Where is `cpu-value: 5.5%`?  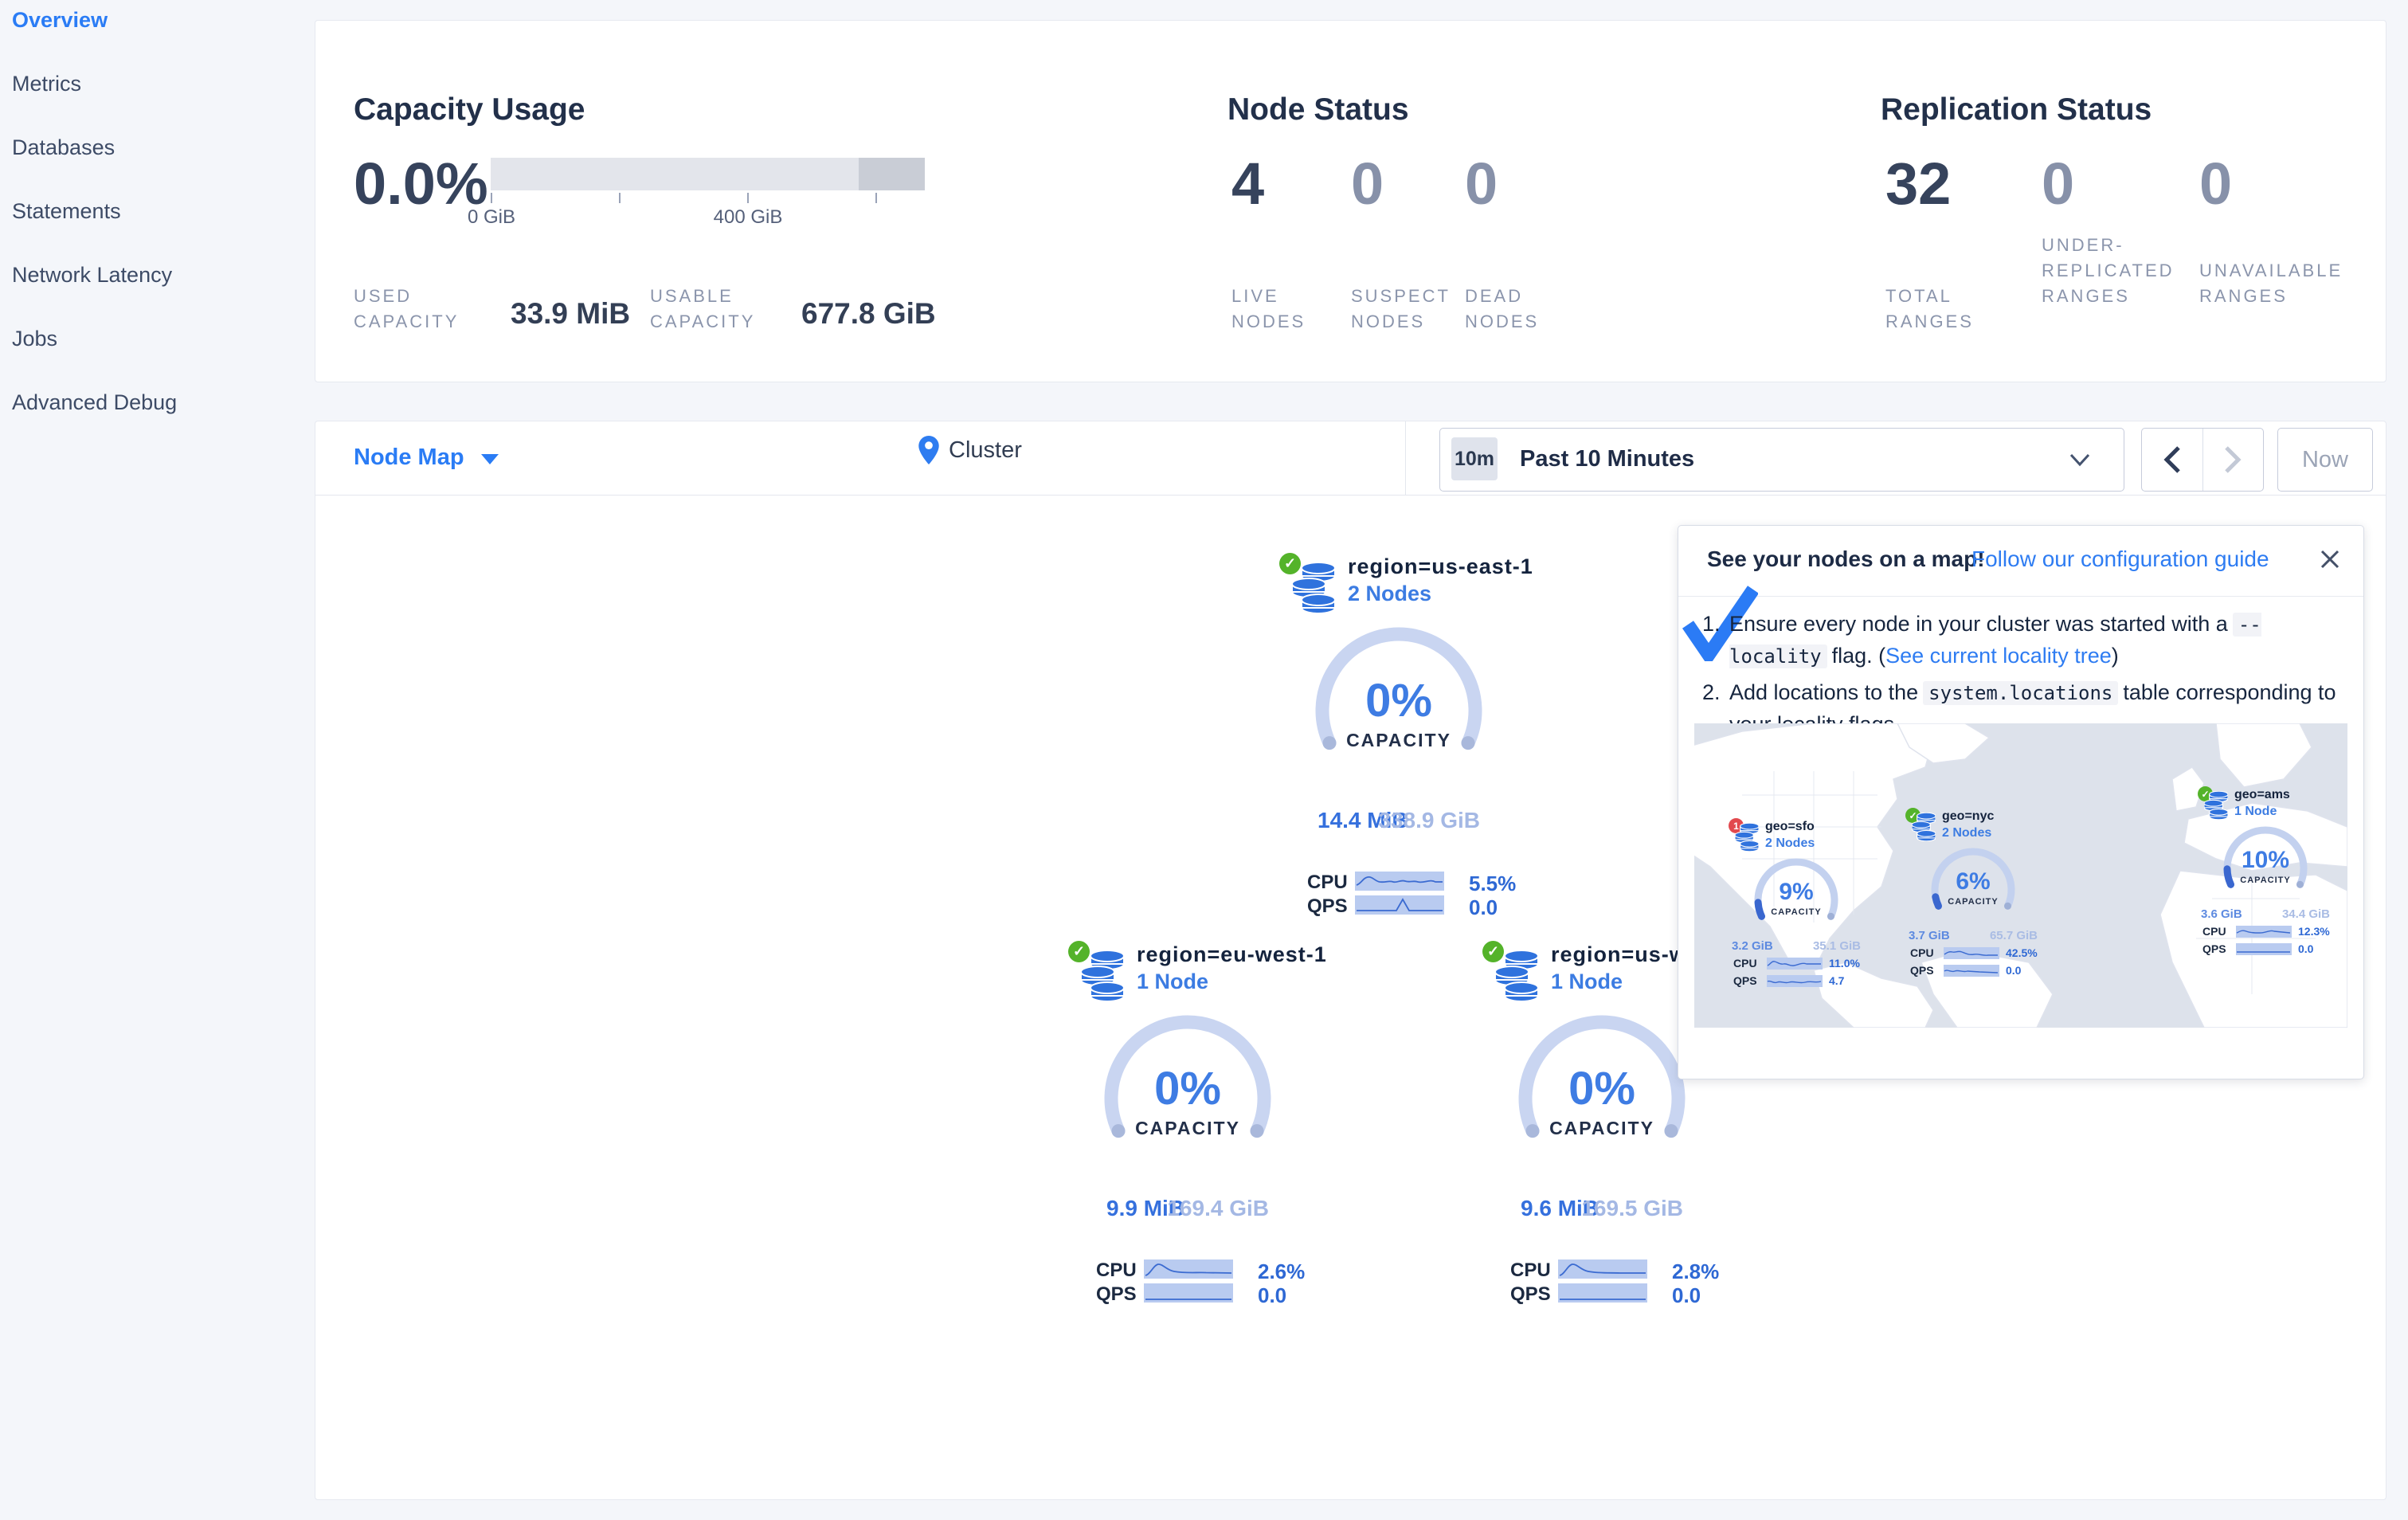
cpu-value: 5.5% is located at coordinates (1493, 884).